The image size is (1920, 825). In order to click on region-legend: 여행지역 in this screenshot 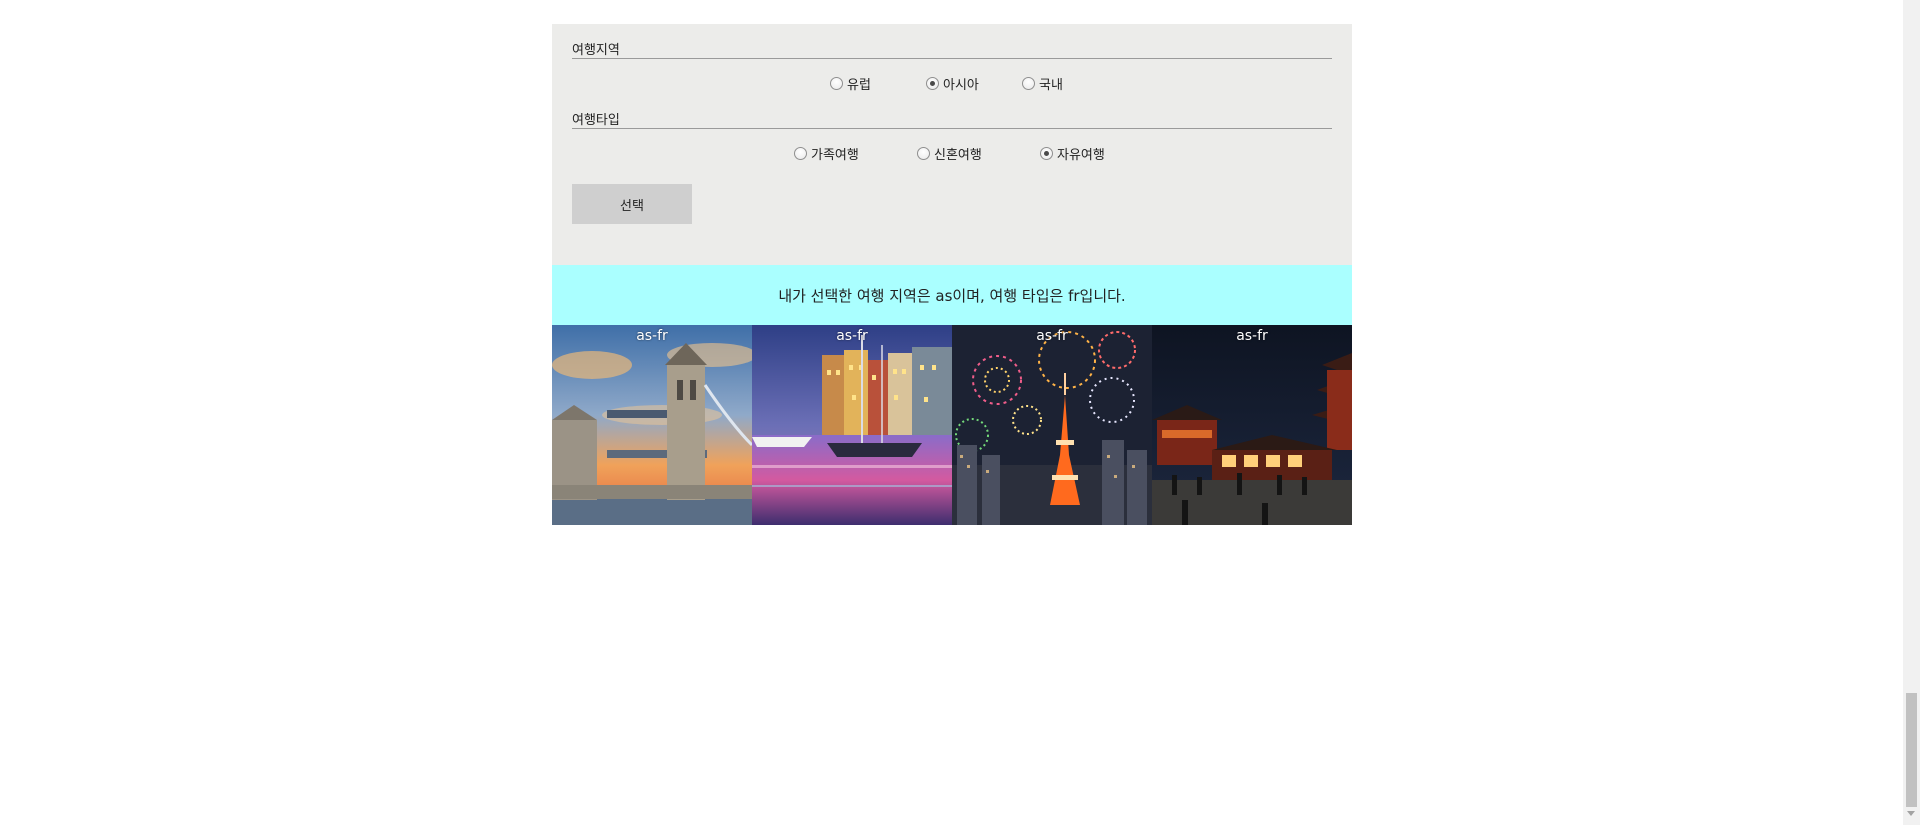, I will do `click(952, 51)`.